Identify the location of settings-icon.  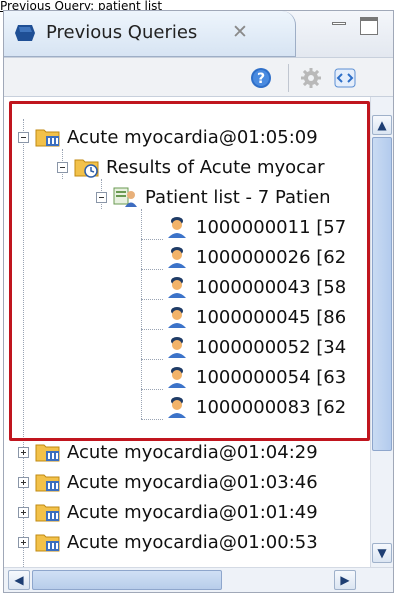
(311, 78).